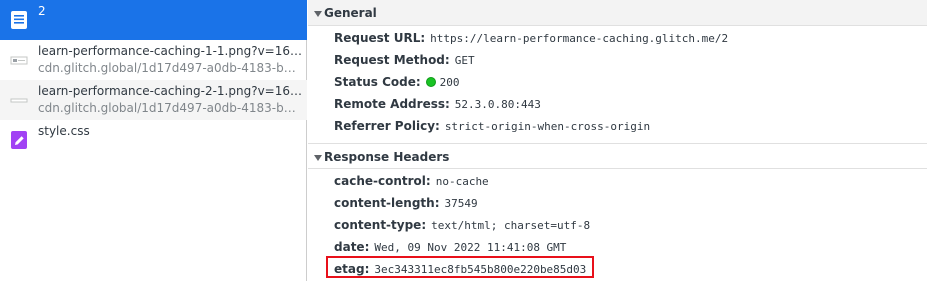 Image resolution: width=927 pixels, height=281 pixels. Describe the element at coordinates (352, 247) in the screenshot. I see `header-key: date:` at that location.